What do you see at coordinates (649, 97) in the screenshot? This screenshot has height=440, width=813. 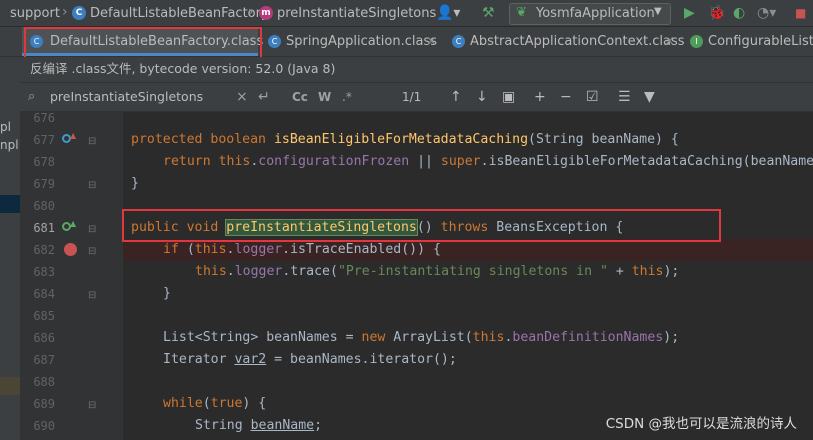 I see `filter-icon: ▼` at bounding box center [649, 97].